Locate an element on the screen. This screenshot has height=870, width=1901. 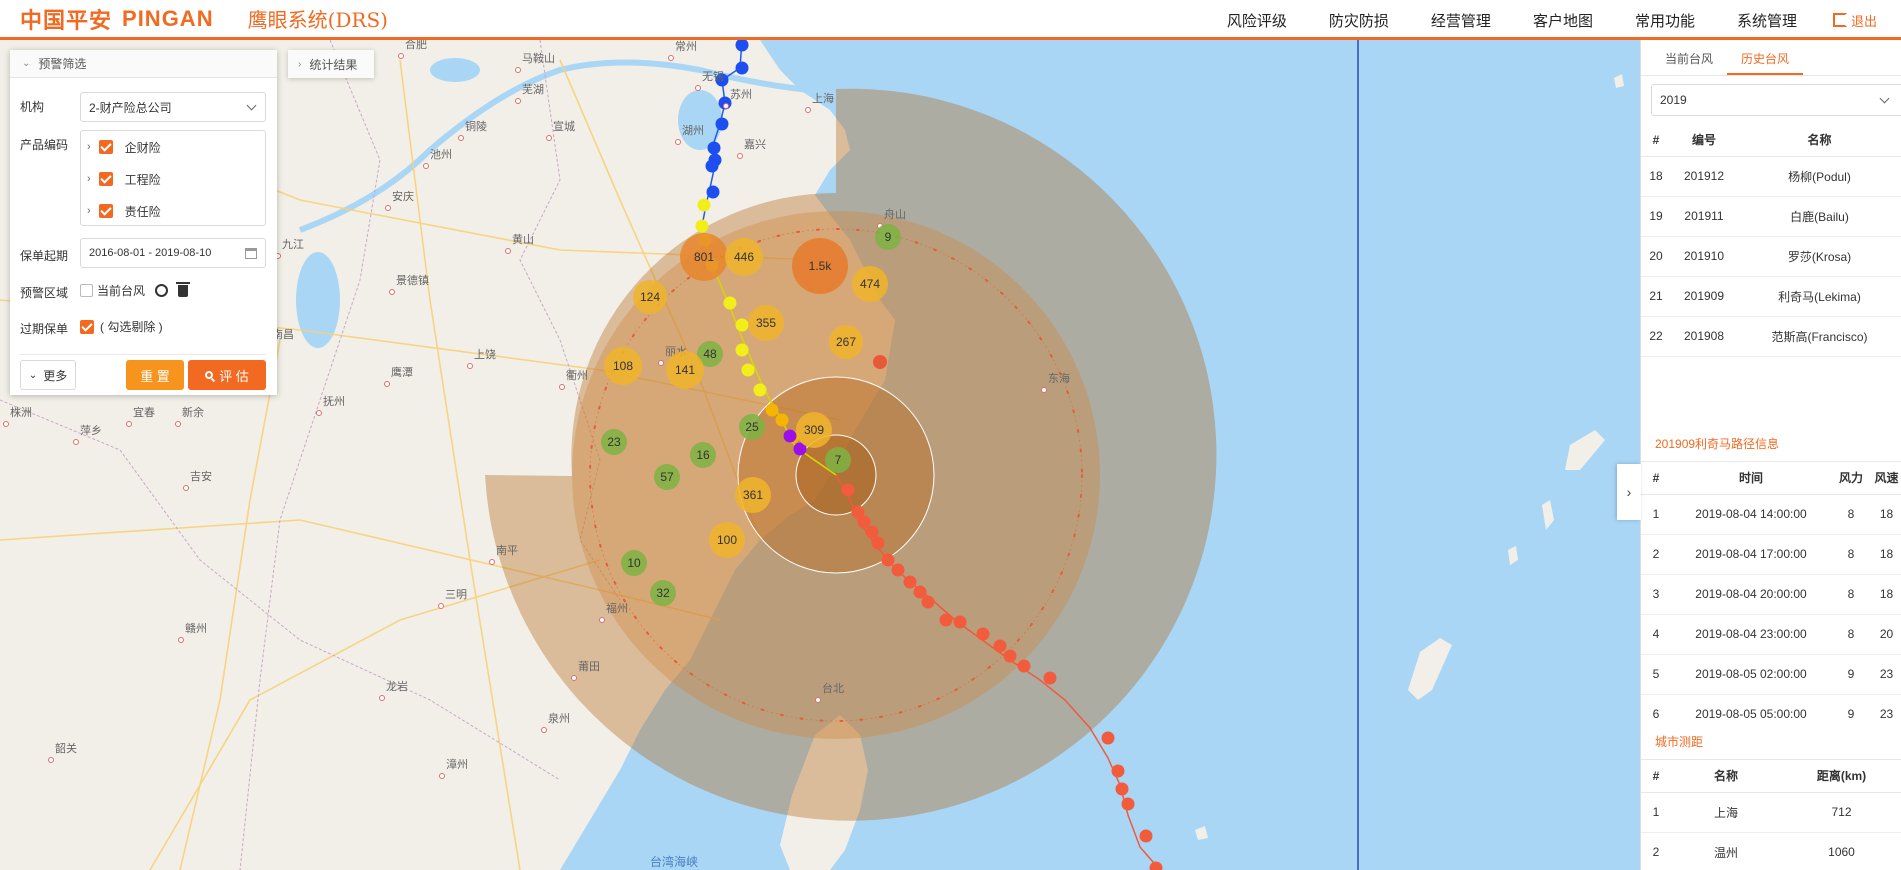
risk-cluster: 32 is located at coordinates (663, 593).